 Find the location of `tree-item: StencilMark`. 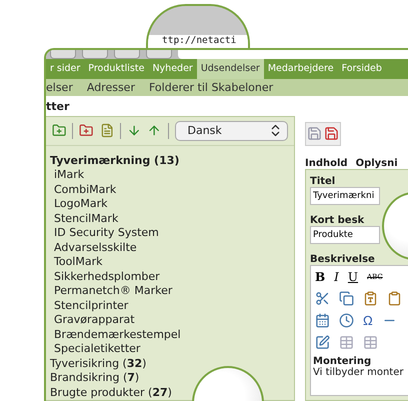

tree-item: StencilMark is located at coordinates (172, 219).